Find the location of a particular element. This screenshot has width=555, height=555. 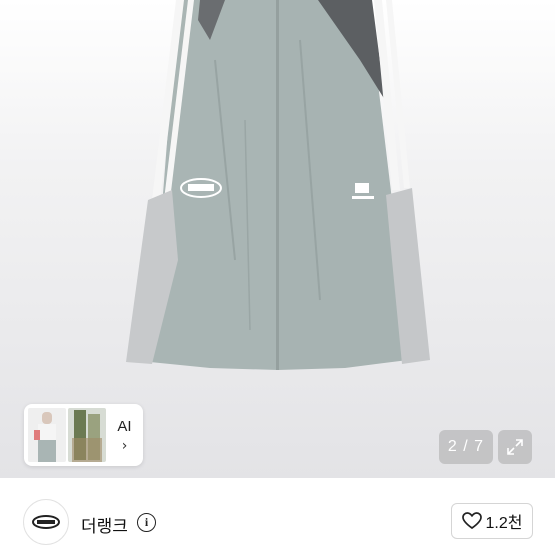

like-button: 1.2천 is located at coordinates (492, 521).